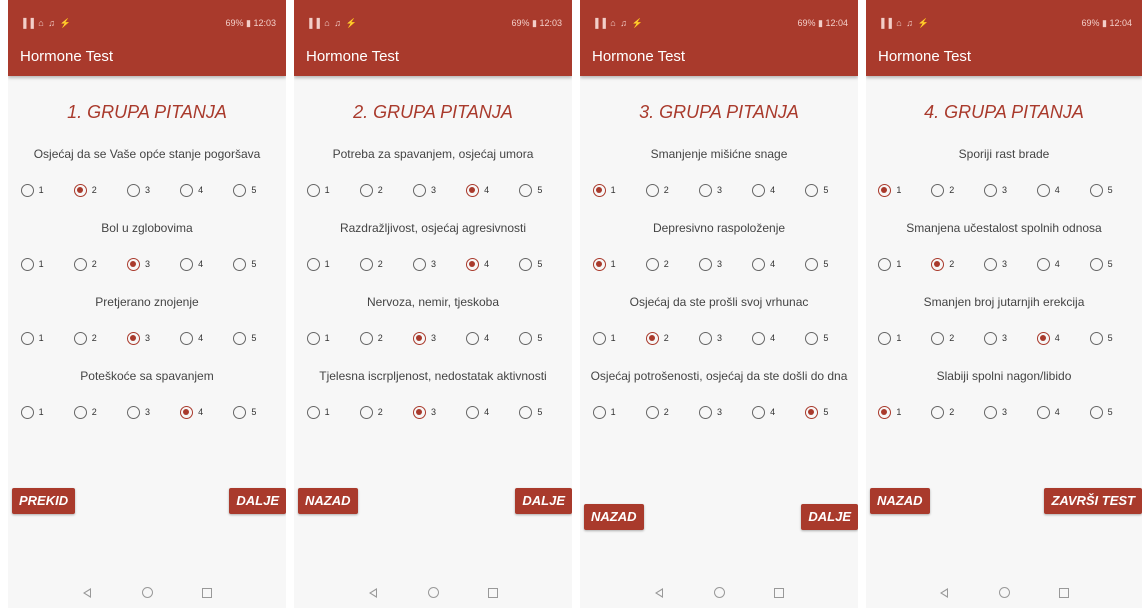 This screenshot has width=1142, height=608. Describe the element at coordinates (44, 501) in the screenshot. I see `cancel-button: PREKID` at that location.